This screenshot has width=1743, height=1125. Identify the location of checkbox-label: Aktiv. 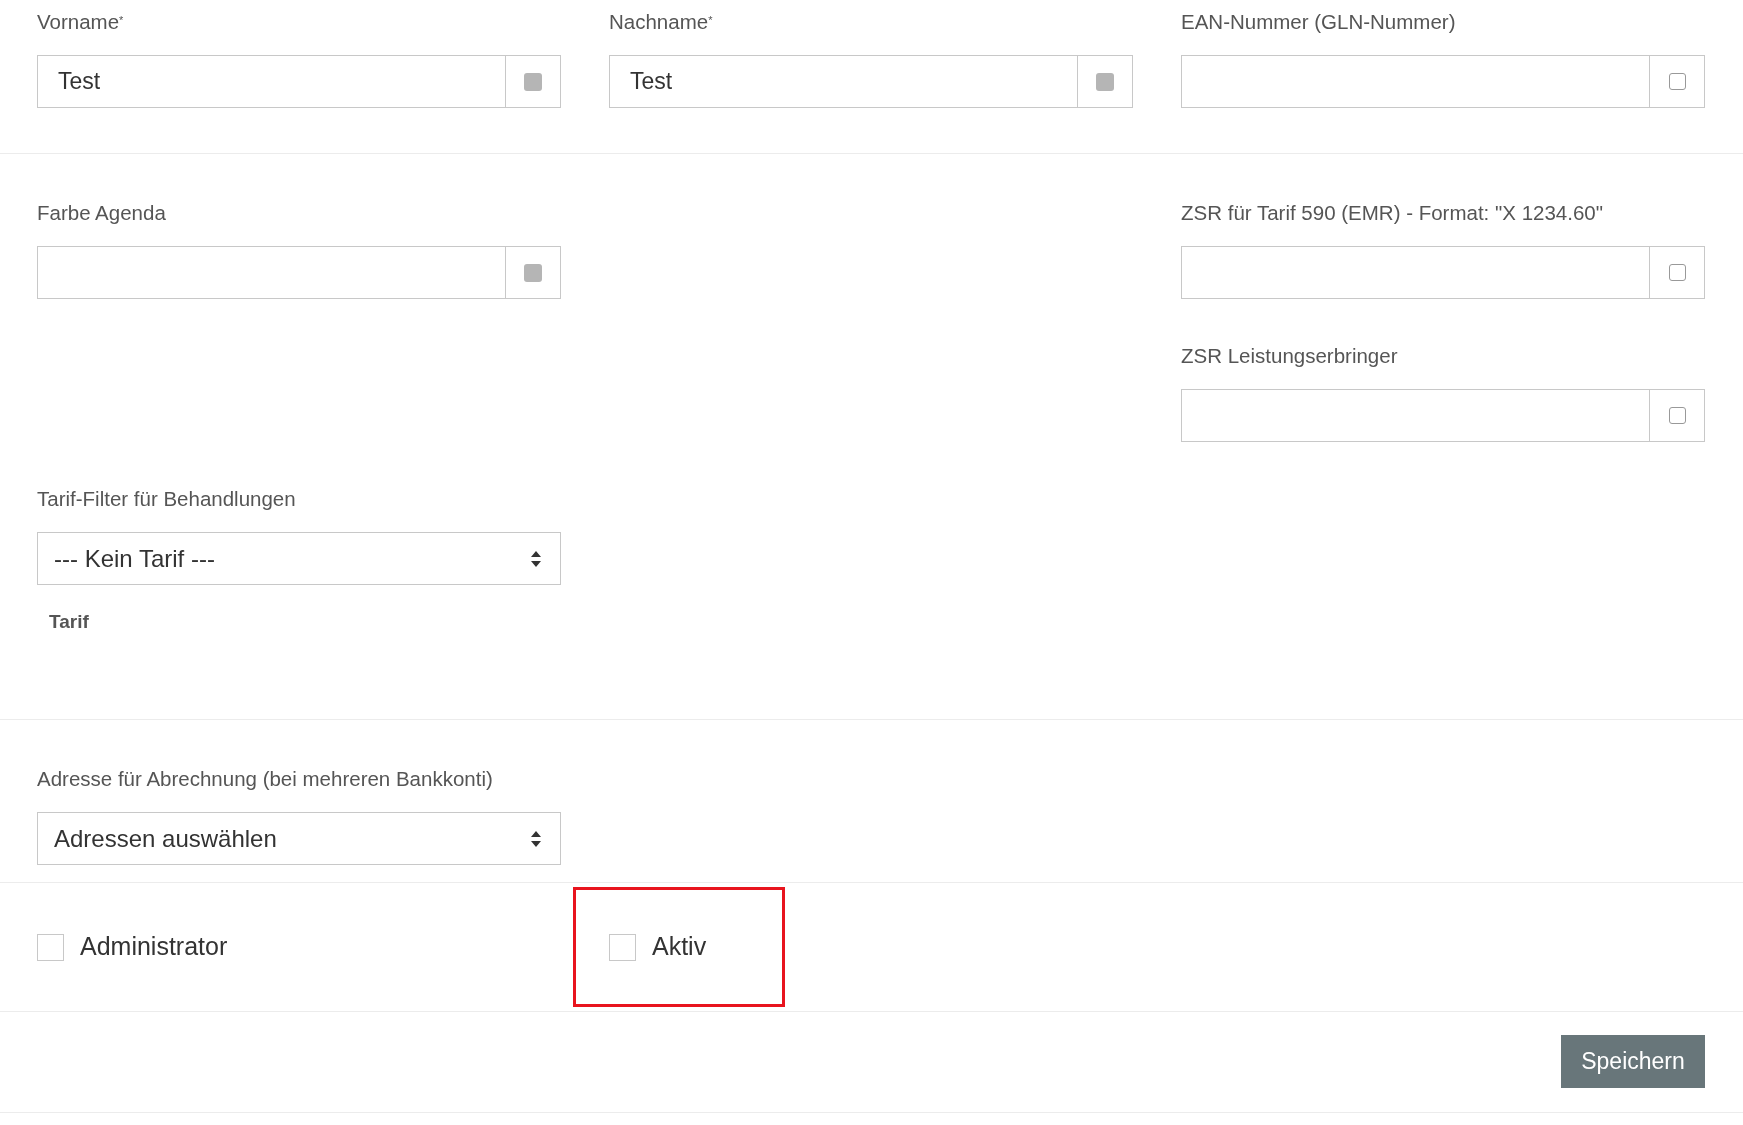
(679, 947).